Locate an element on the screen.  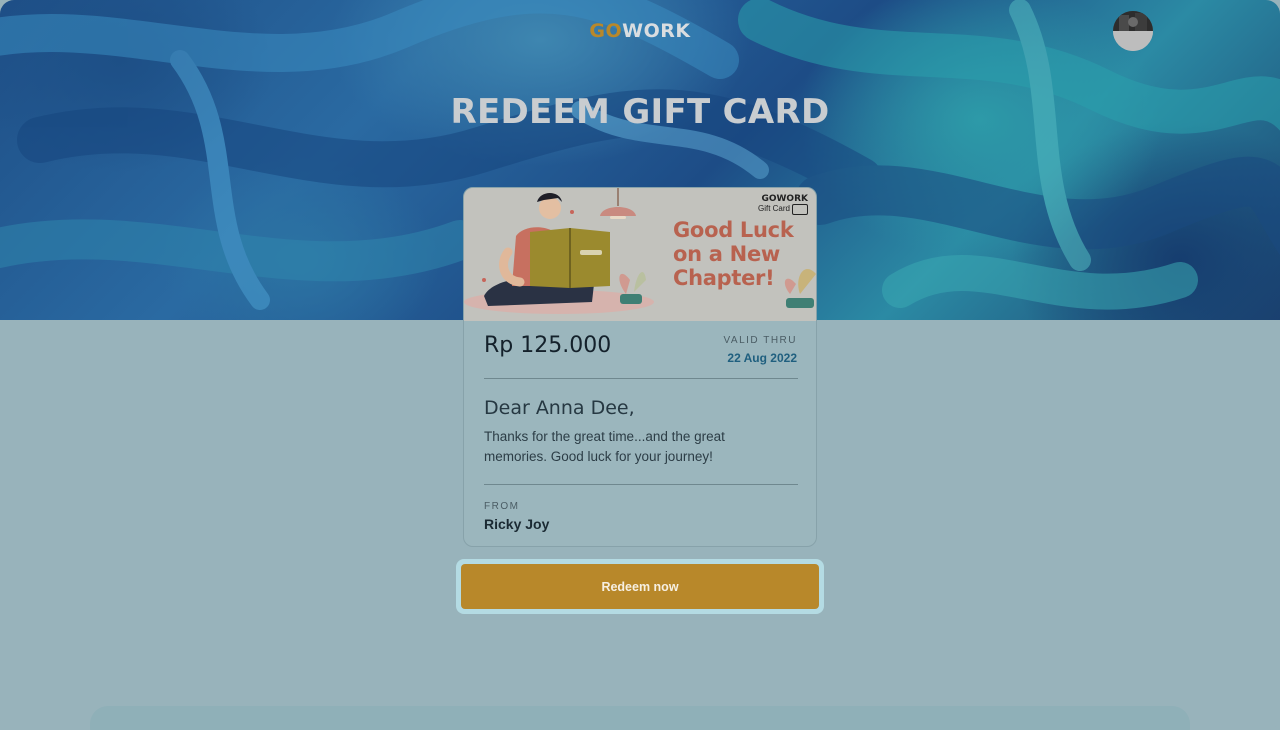
page-title: REDEEM GIFT CARD is located at coordinates (640, 112).